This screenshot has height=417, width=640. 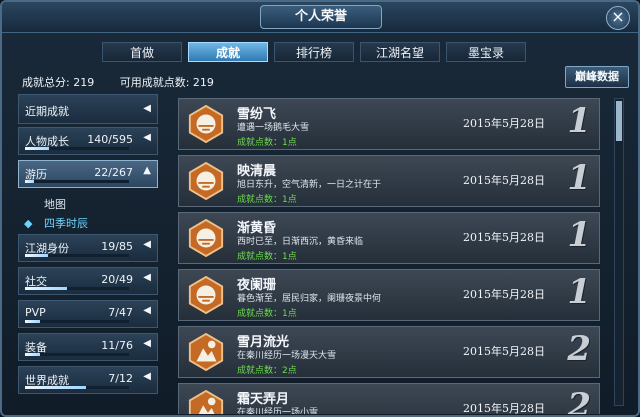 What do you see at coordinates (618, 18) in the screenshot?
I see `close-button: ×` at bounding box center [618, 18].